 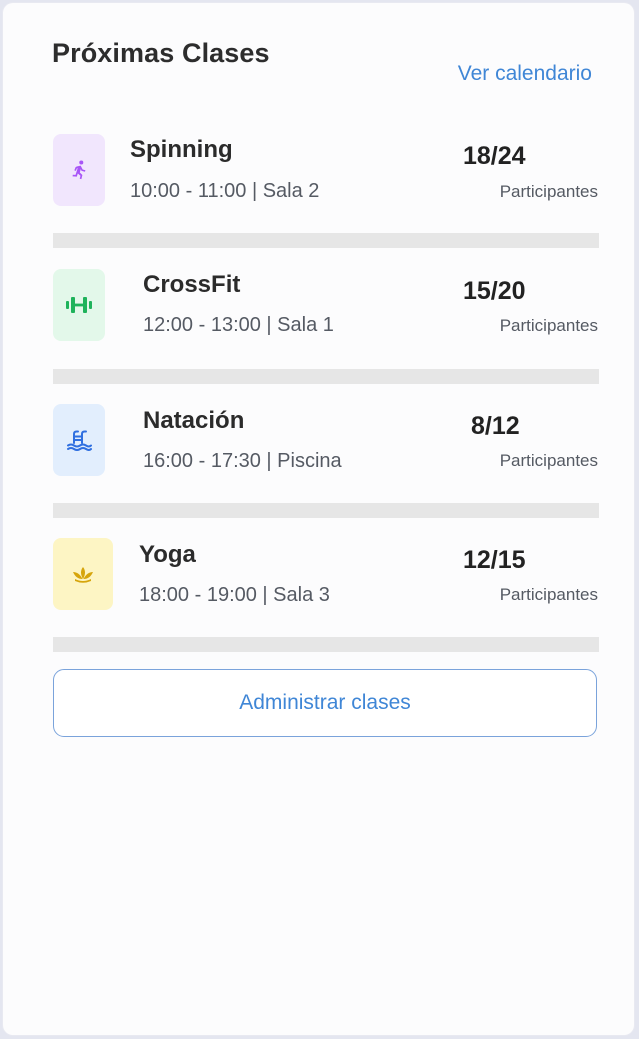 What do you see at coordinates (225, 191) in the screenshot?
I see `class-schedule: 10:00 - 11:00 | Sala 2` at bounding box center [225, 191].